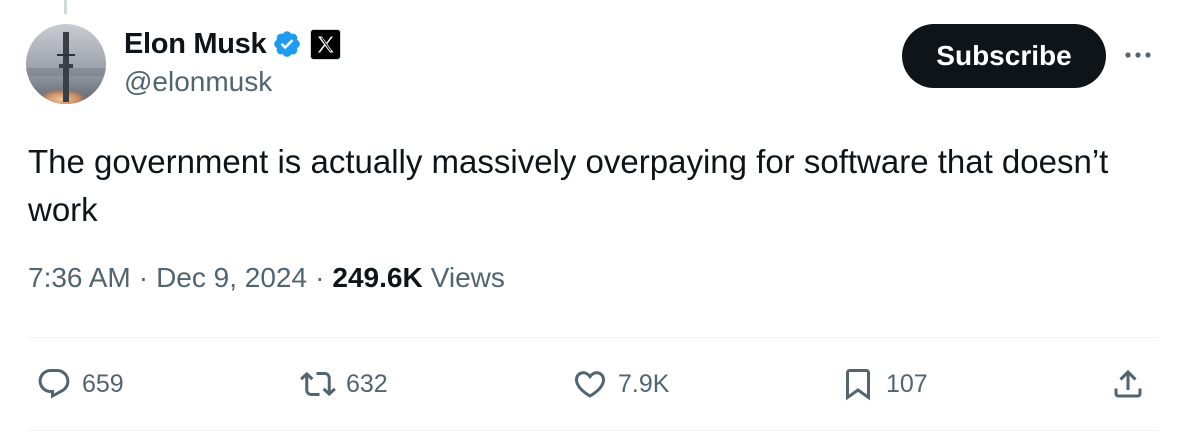 The width and height of the screenshot is (1184, 438). I want to click on repost-count: 632, so click(367, 383).